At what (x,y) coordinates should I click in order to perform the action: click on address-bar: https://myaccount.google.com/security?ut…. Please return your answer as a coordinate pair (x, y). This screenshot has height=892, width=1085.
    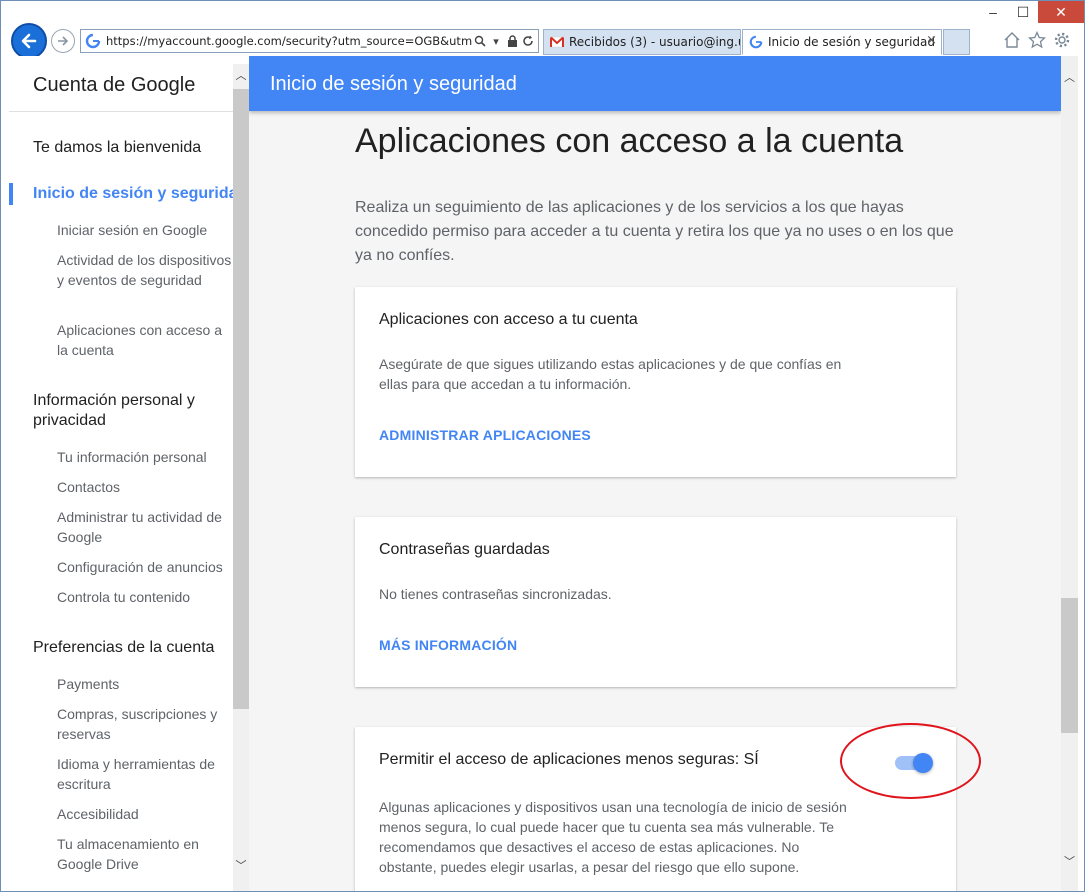
    Looking at the image, I should click on (309, 41).